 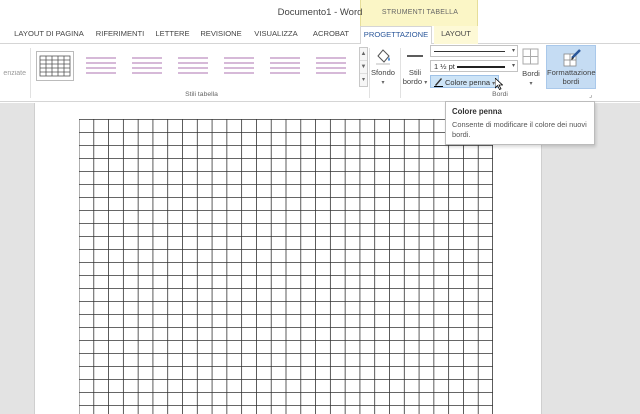 What do you see at coordinates (530, 56) in the screenshot?
I see `borders-icon` at bounding box center [530, 56].